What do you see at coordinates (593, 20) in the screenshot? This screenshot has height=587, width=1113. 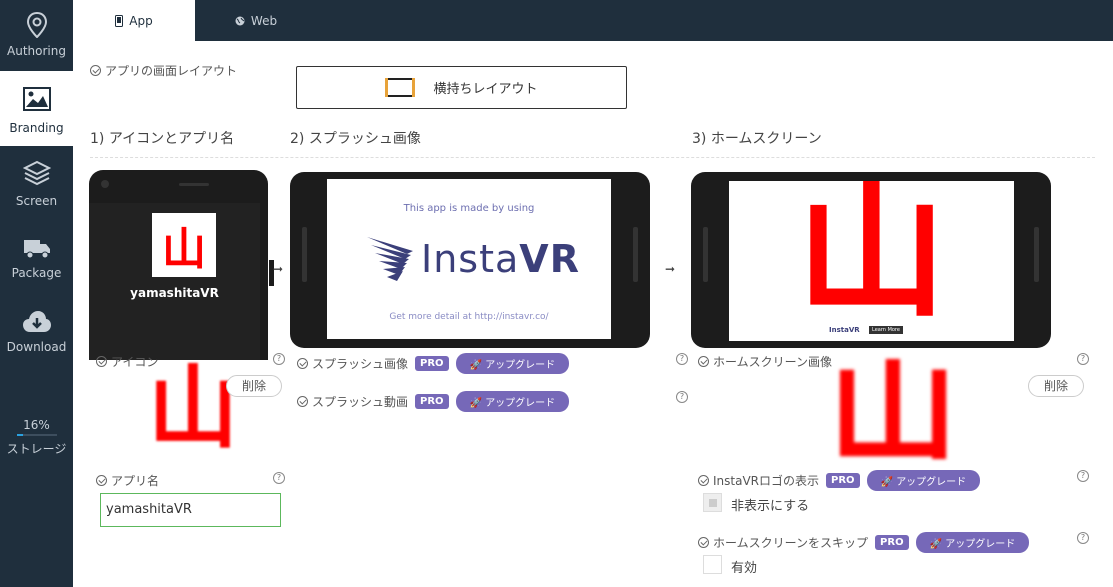 I see `top-tab-bar: App Web` at bounding box center [593, 20].